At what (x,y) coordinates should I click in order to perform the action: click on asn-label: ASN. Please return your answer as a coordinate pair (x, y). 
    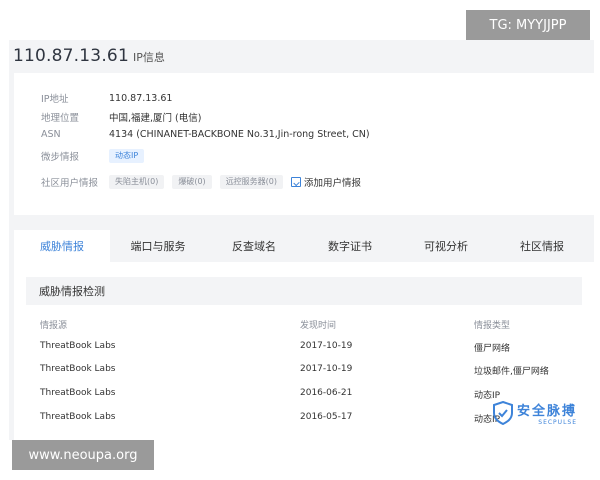
    Looking at the image, I should click on (51, 134).